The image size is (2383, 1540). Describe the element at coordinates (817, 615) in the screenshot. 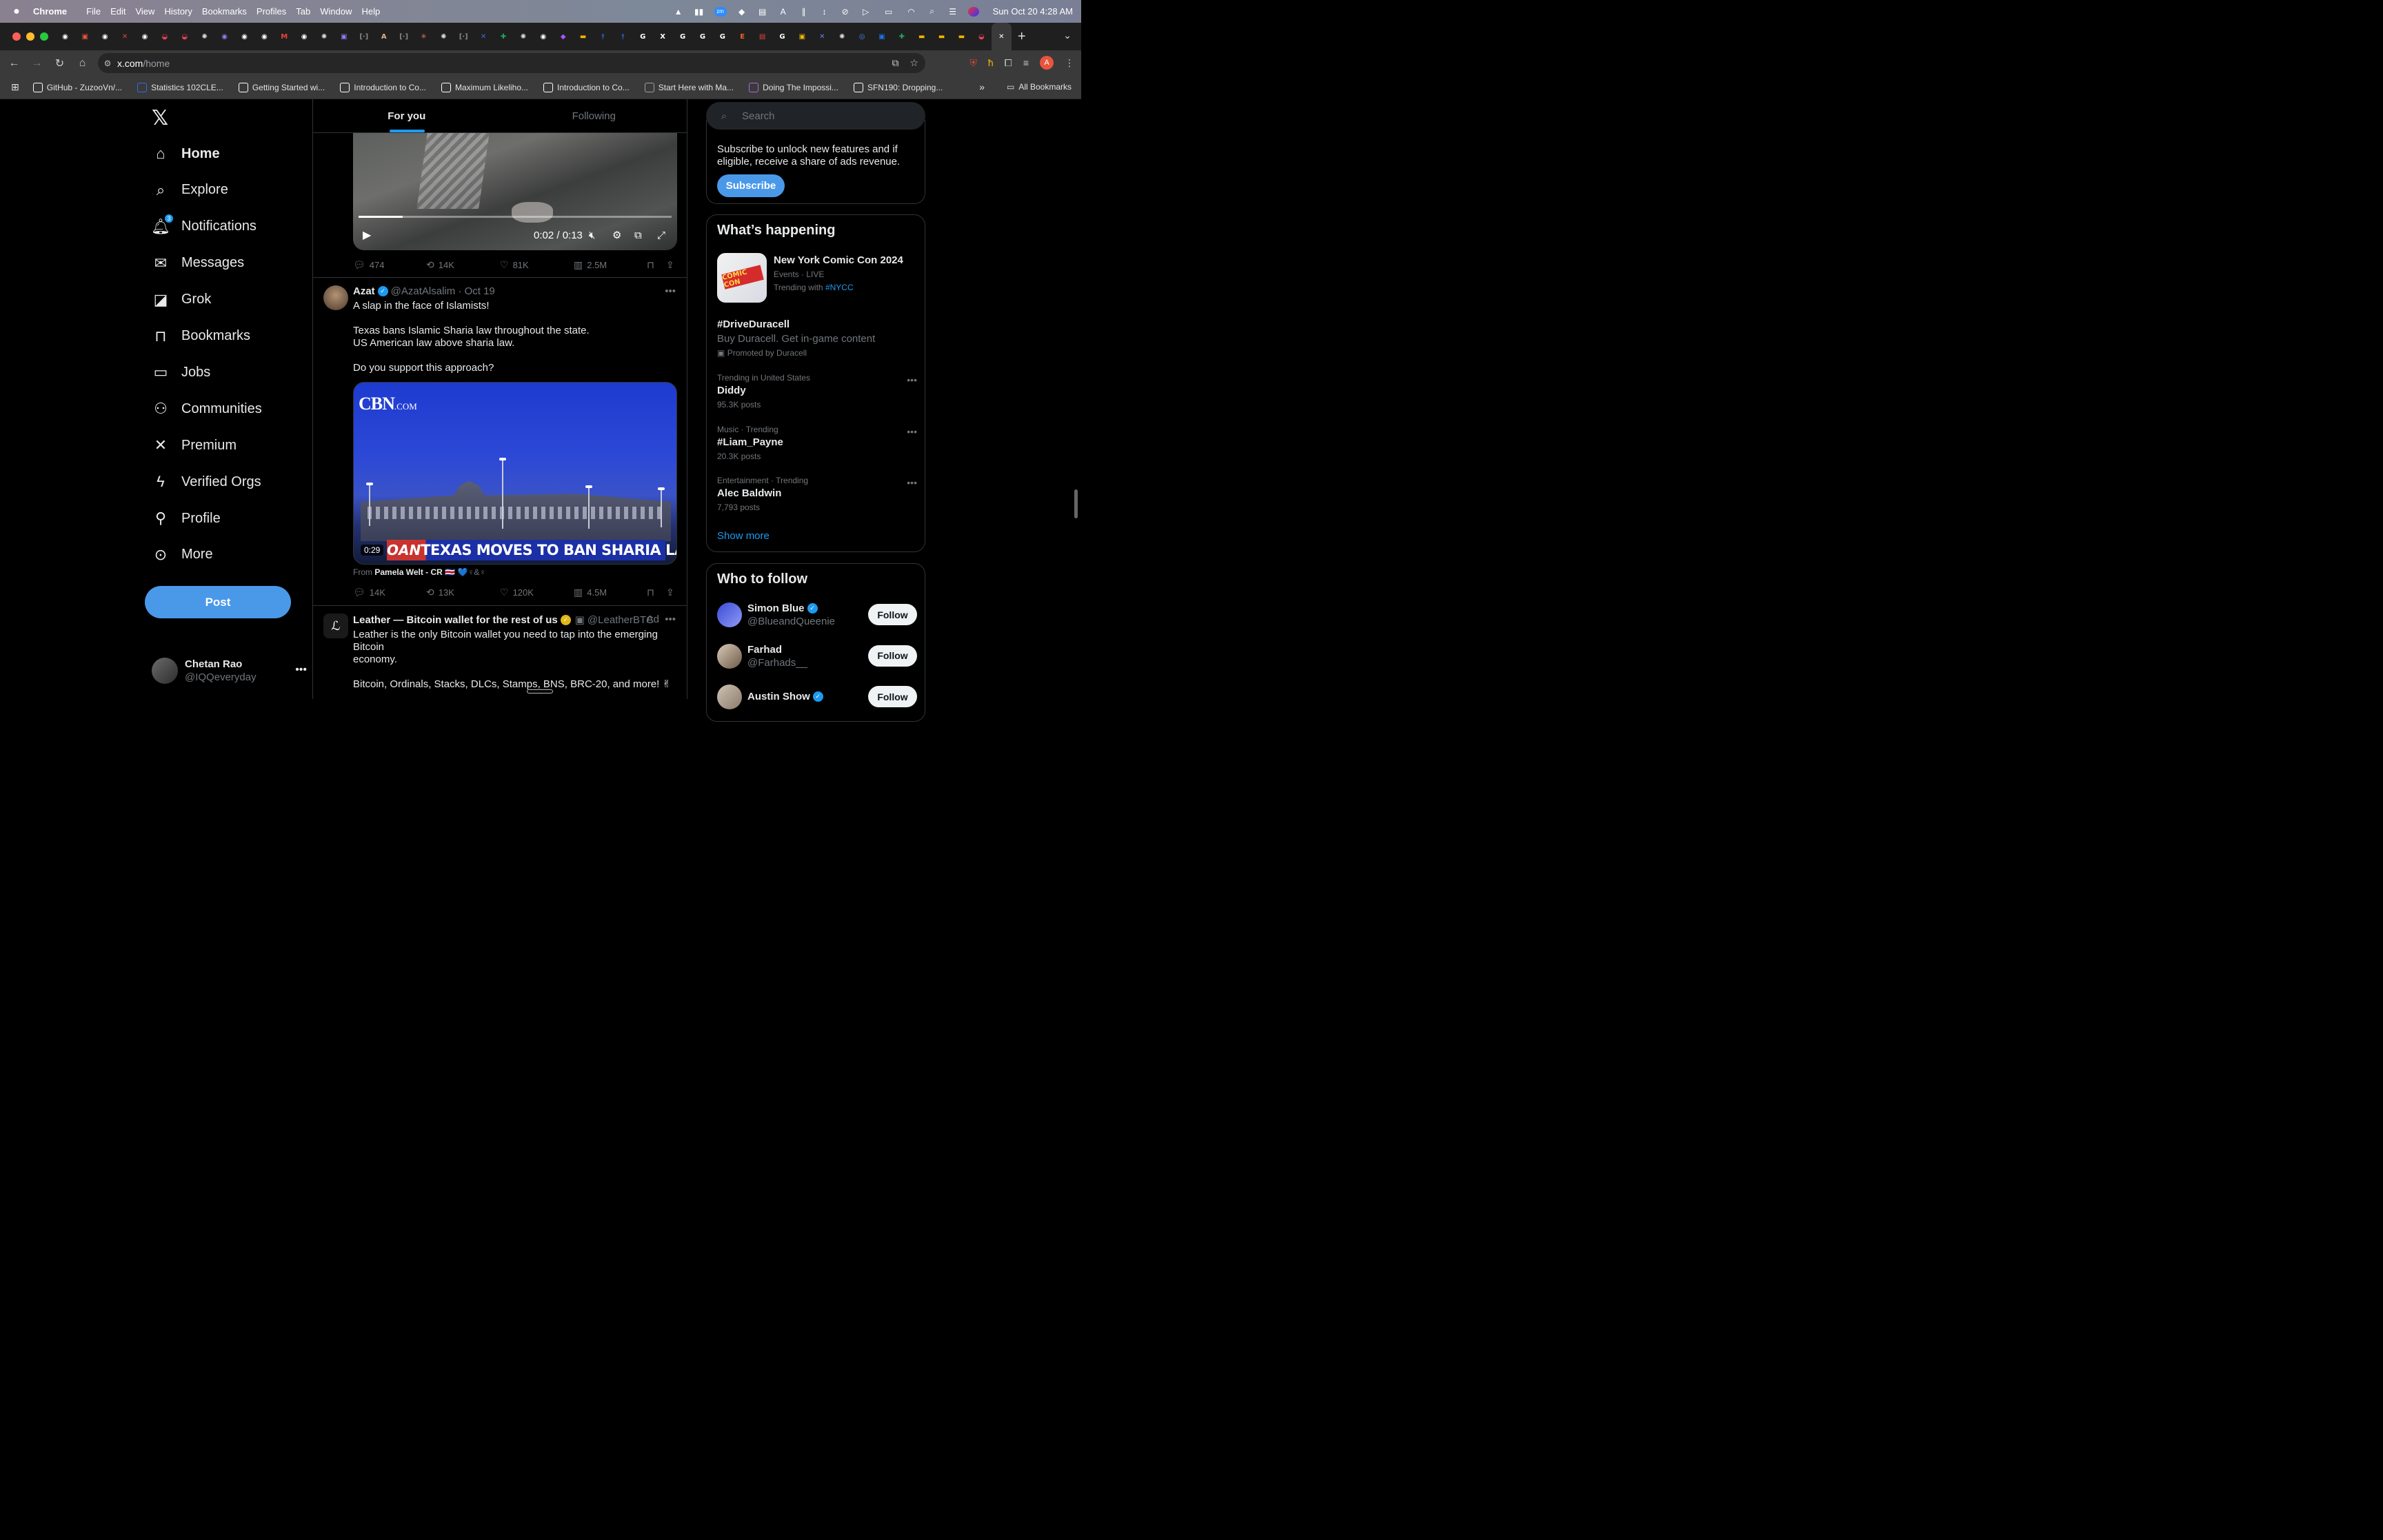

I see `follow-suggestion: Simon Blue ✓ @BlueandQueenie Follow` at that location.